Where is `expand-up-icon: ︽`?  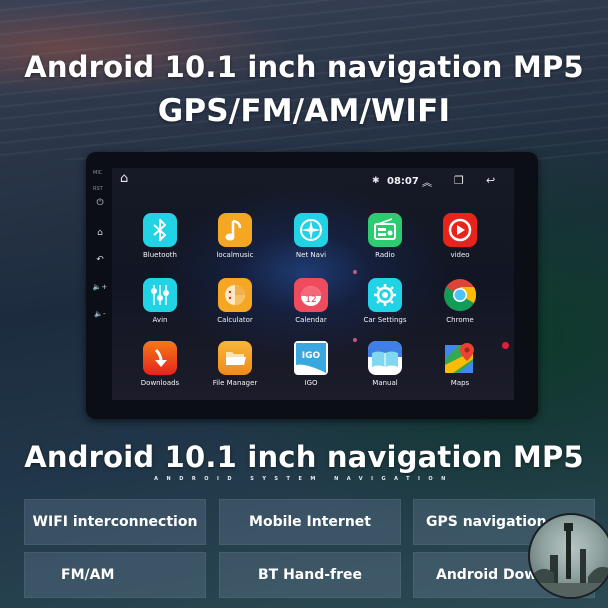
expand-up-icon: ︽ is located at coordinates (427, 181).